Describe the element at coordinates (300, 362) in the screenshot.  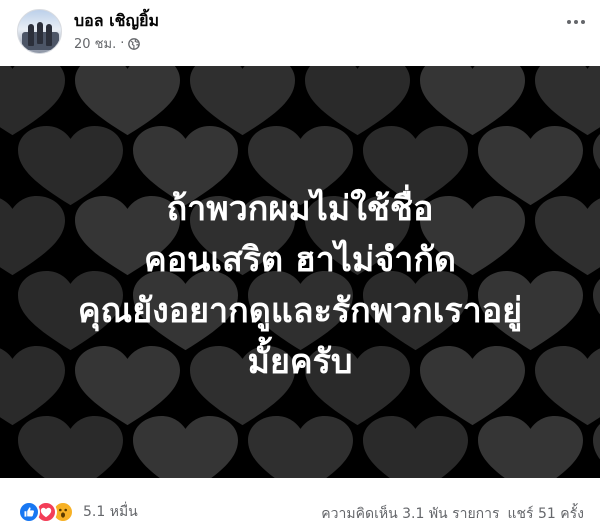
I see `caption-line: มั้ยครับ` at that location.